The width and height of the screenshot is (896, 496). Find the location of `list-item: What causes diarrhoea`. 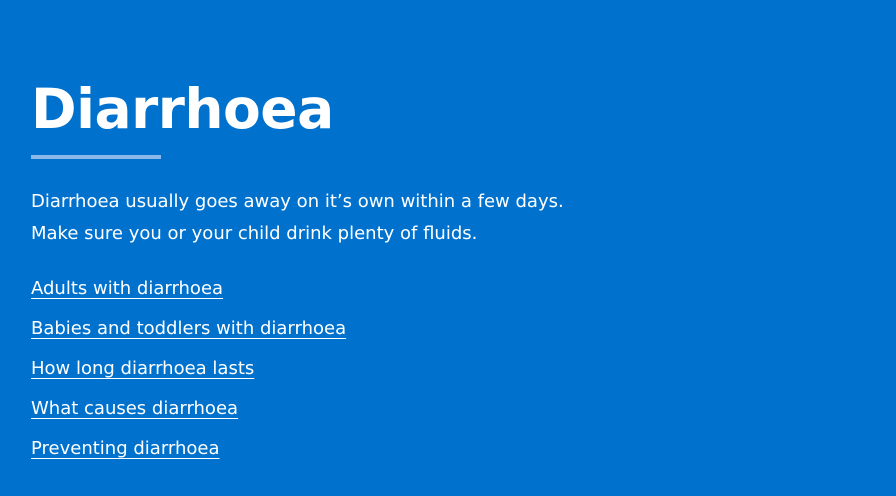

list-item: What causes diarrhoea is located at coordinates (188, 415).